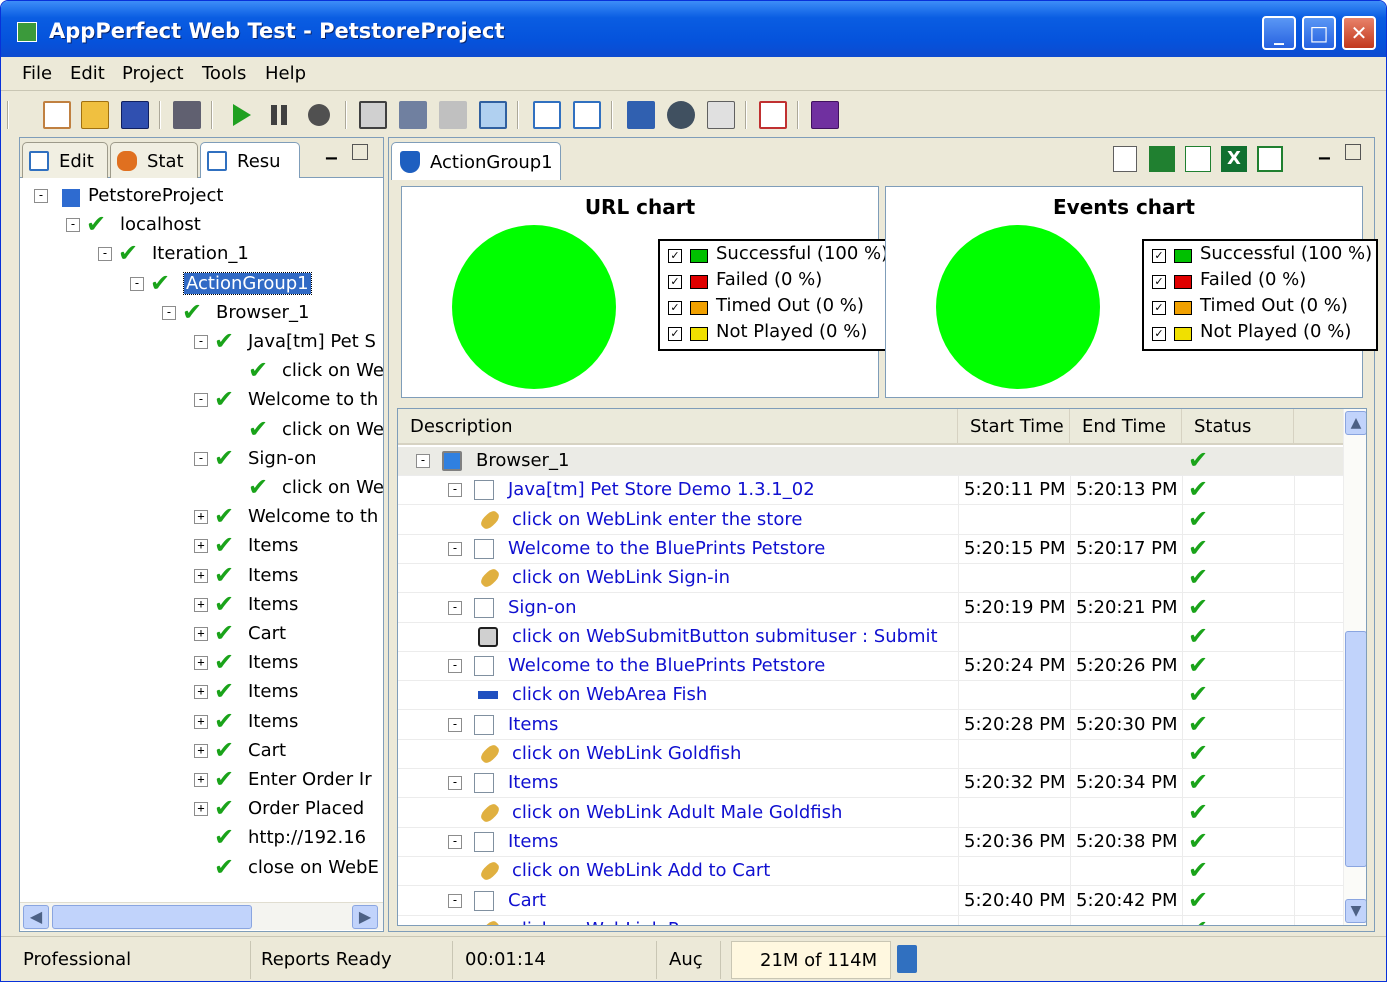 This screenshot has width=1387, height=982. Describe the element at coordinates (1260, 308) in the screenshot. I see `legend-item: ✓ Timed Out (0 %)` at that location.